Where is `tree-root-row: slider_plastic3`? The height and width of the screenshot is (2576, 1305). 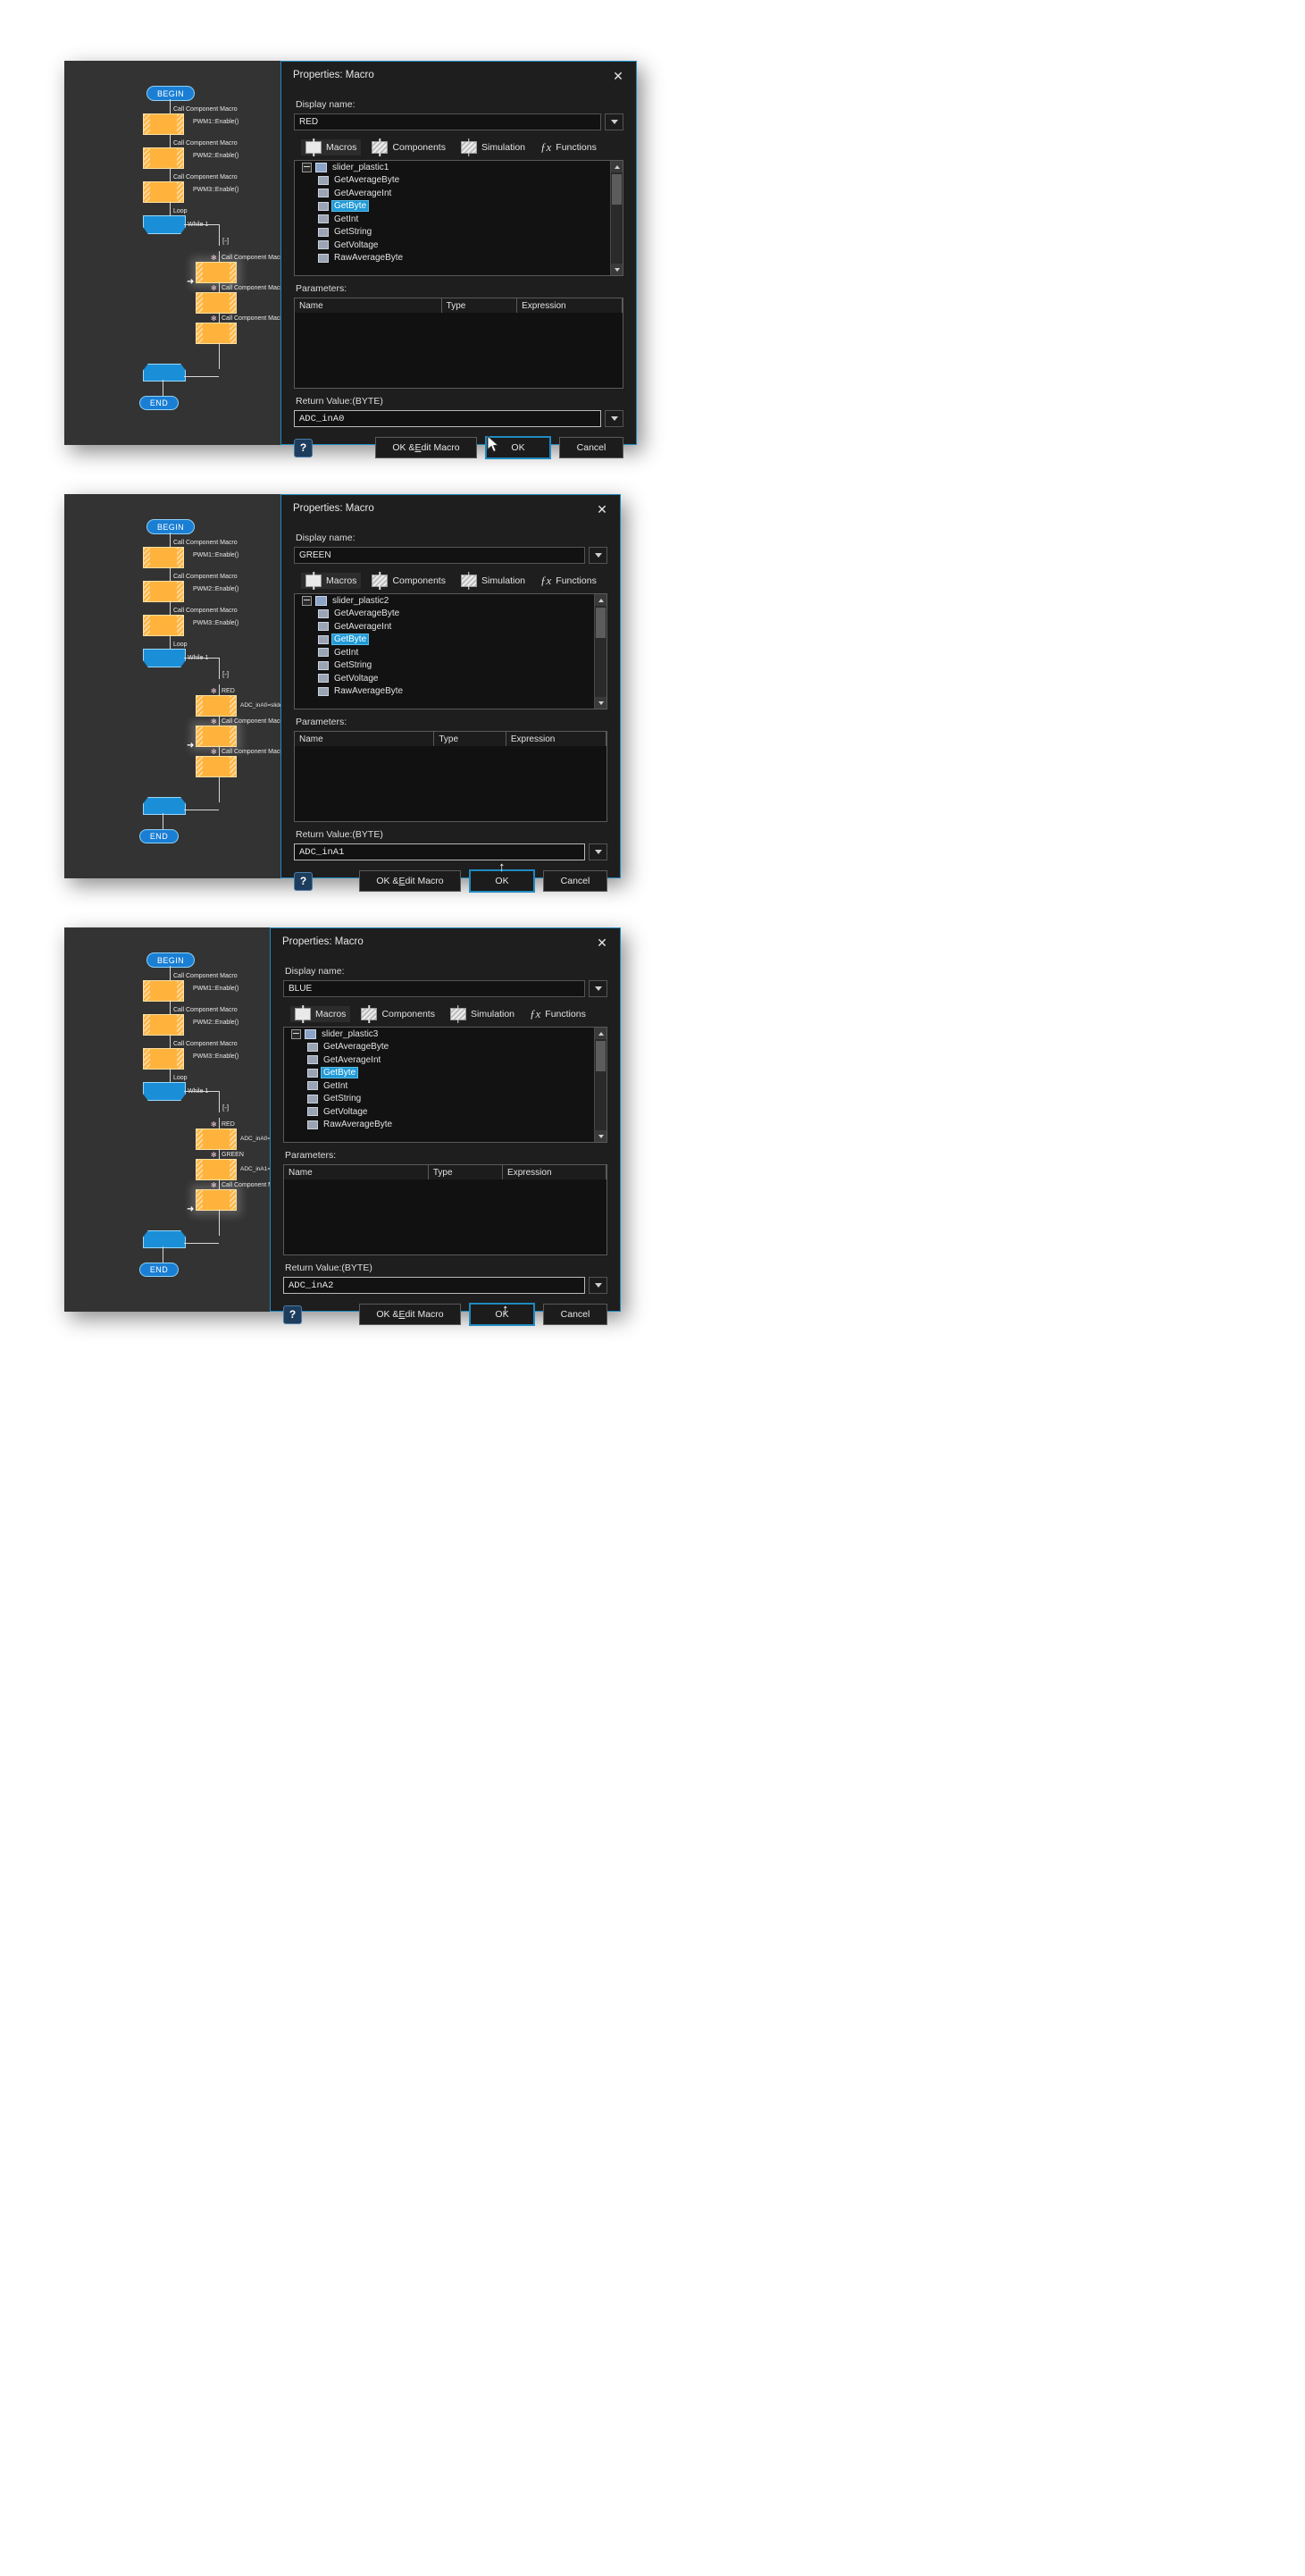 tree-root-row: slider_plastic3 is located at coordinates (445, 1034).